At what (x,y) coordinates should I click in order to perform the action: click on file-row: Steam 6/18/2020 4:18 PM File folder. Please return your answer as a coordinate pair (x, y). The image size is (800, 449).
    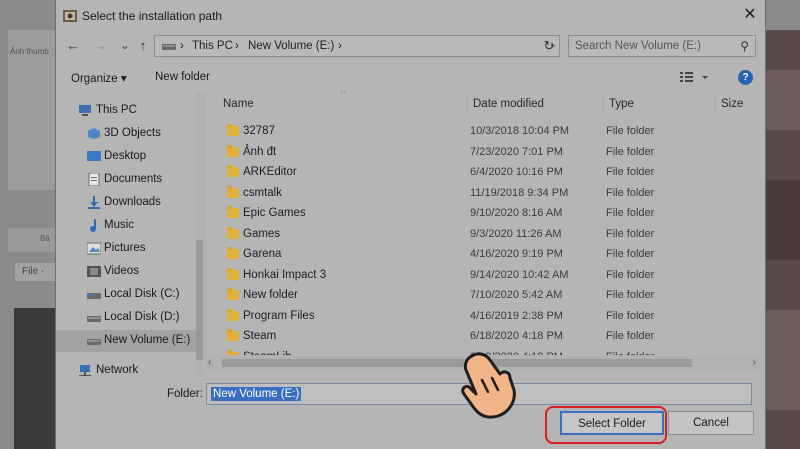
    Looking at the image, I should click on (486, 336).